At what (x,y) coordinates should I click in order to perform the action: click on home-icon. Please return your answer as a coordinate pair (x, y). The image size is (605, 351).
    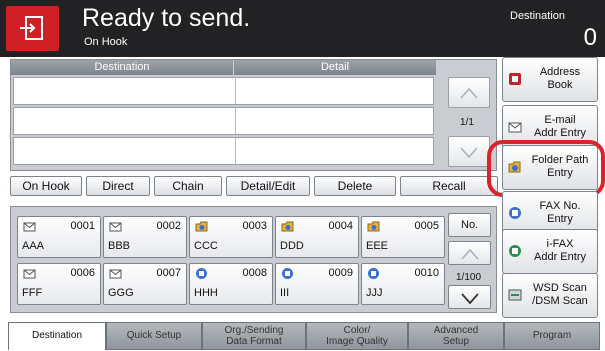
    Looking at the image, I should click on (31, 28).